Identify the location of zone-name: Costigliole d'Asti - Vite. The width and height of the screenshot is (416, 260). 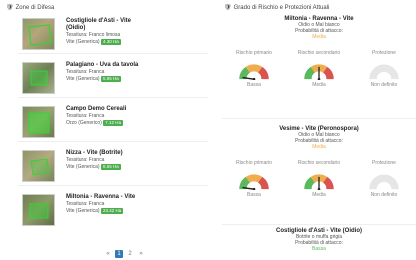
(98, 21).